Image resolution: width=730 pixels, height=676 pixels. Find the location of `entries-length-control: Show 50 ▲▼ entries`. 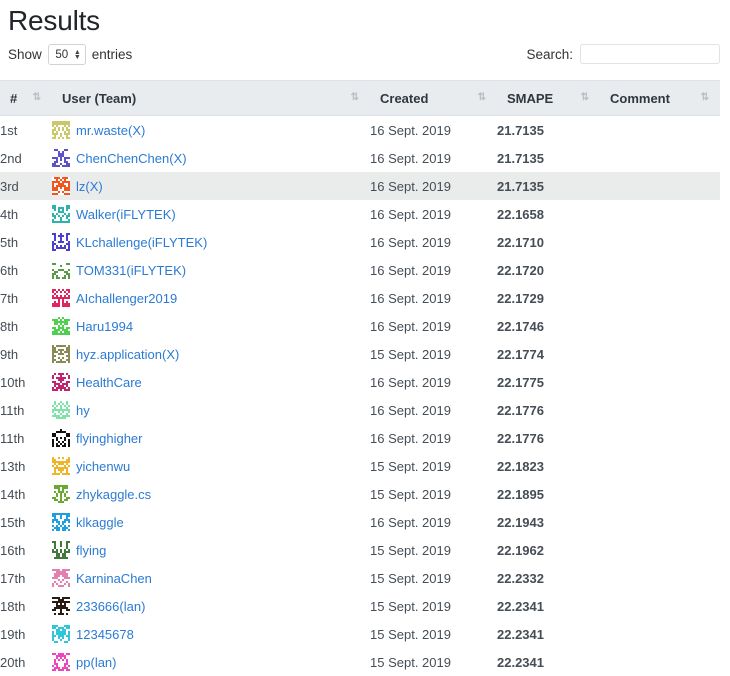

entries-length-control: Show 50 ▲▼ entries is located at coordinates (70, 54).